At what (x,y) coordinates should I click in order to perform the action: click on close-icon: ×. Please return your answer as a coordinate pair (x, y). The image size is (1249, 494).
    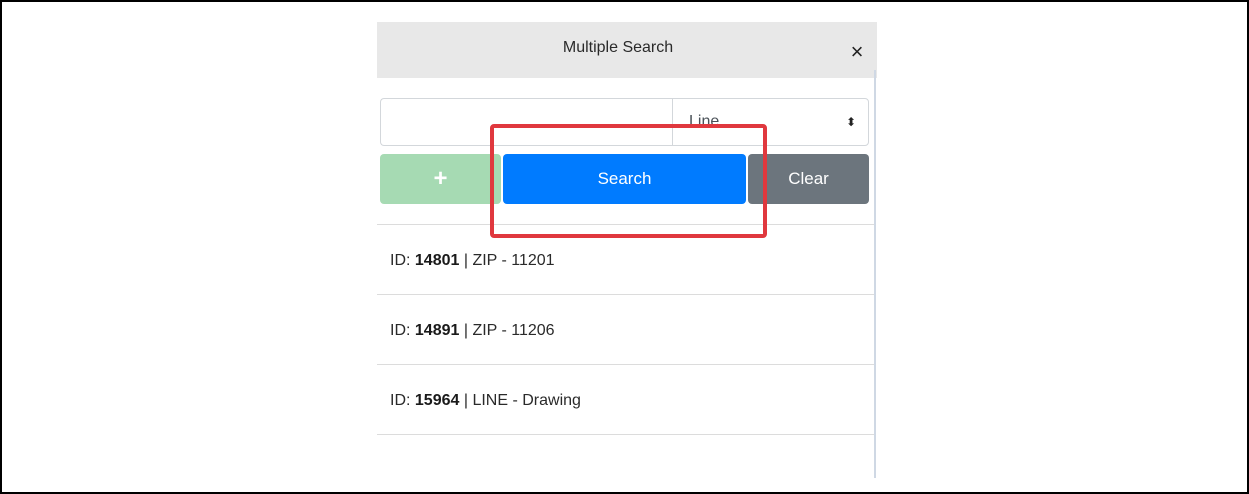
    Looking at the image, I should click on (857, 52).